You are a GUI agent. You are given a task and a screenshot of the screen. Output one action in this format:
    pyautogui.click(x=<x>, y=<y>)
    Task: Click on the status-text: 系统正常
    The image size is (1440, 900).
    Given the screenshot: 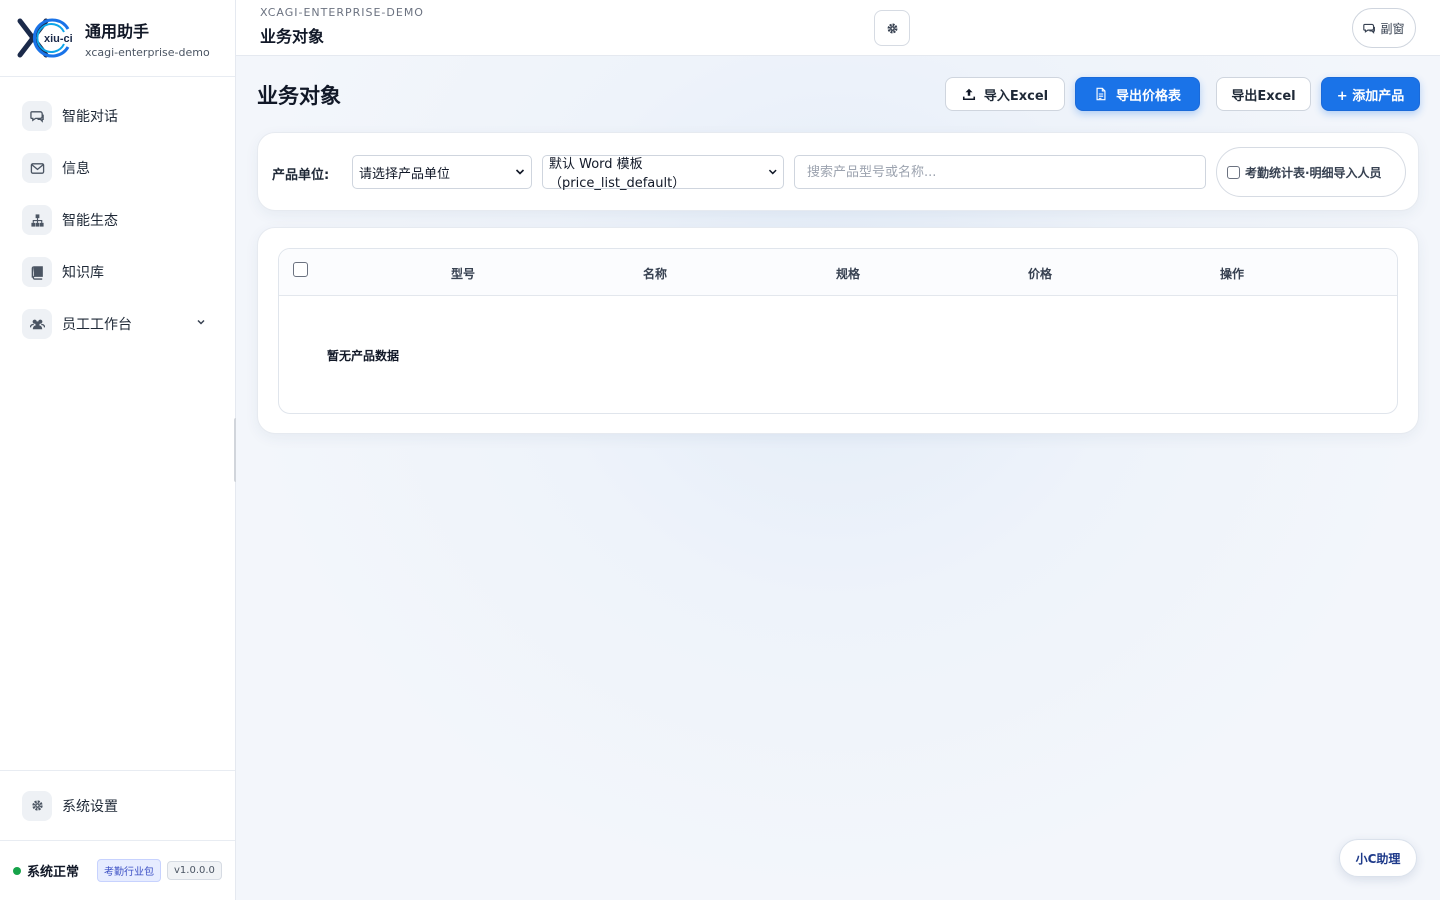 What is the action you would take?
    pyautogui.click(x=53, y=872)
    